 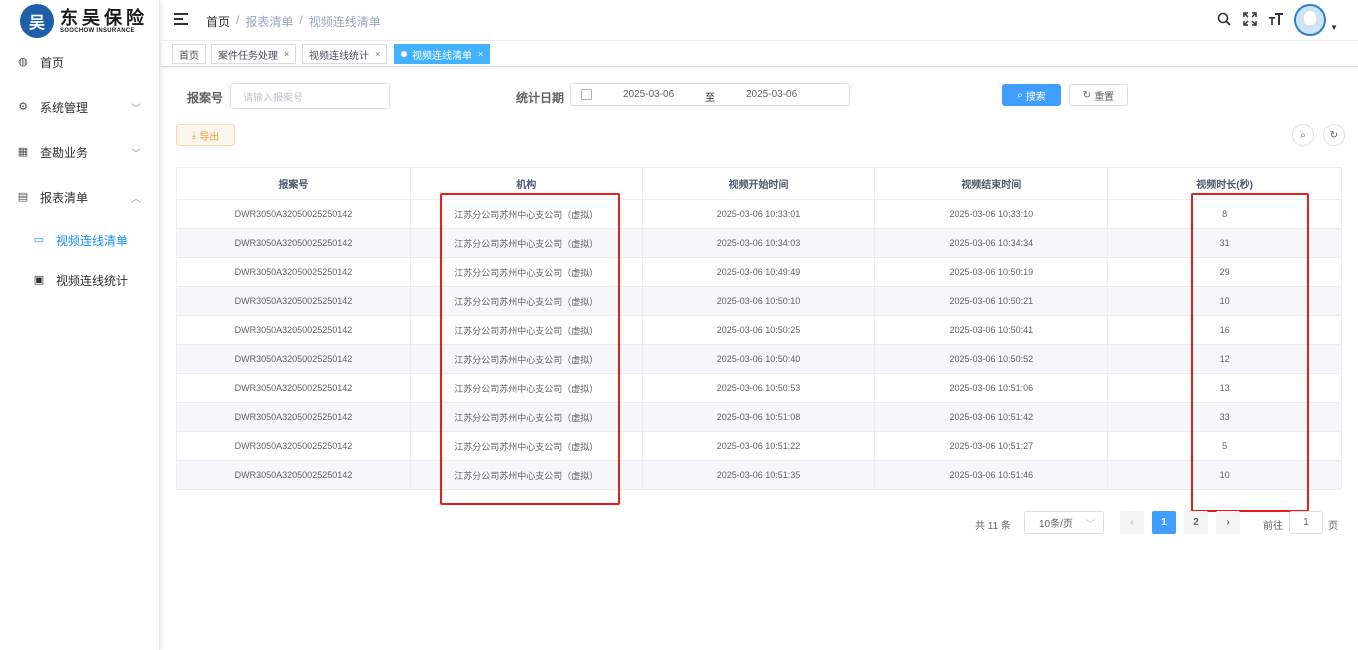 I want to click on sidebar-item-label: 首页, so click(x=52, y=62).